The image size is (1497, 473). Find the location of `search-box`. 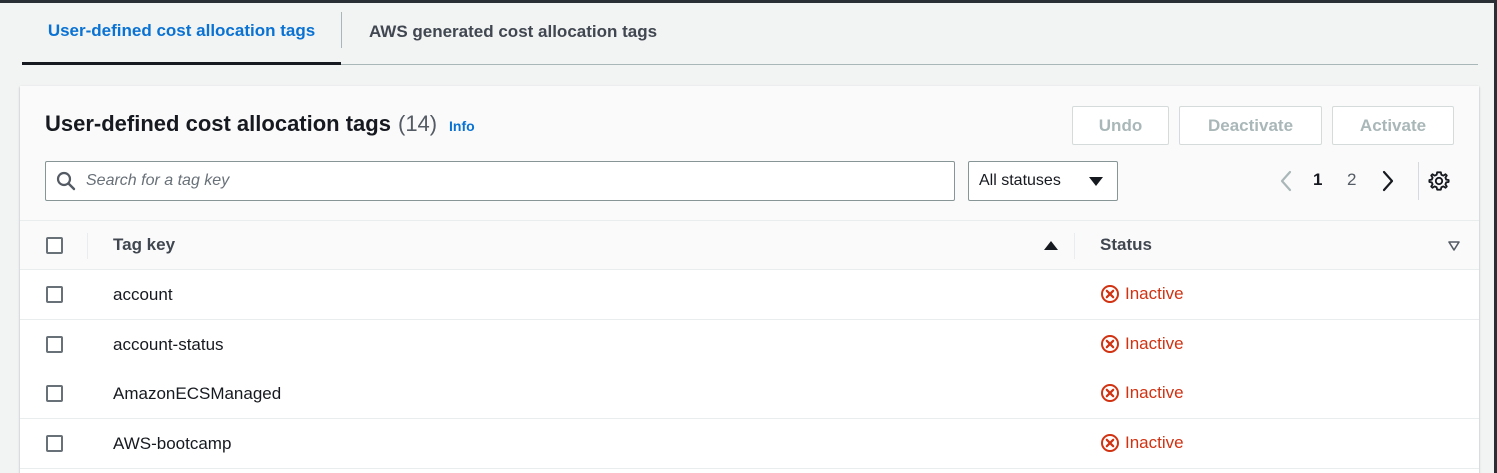

search-box is located at coordinates (500, 181).